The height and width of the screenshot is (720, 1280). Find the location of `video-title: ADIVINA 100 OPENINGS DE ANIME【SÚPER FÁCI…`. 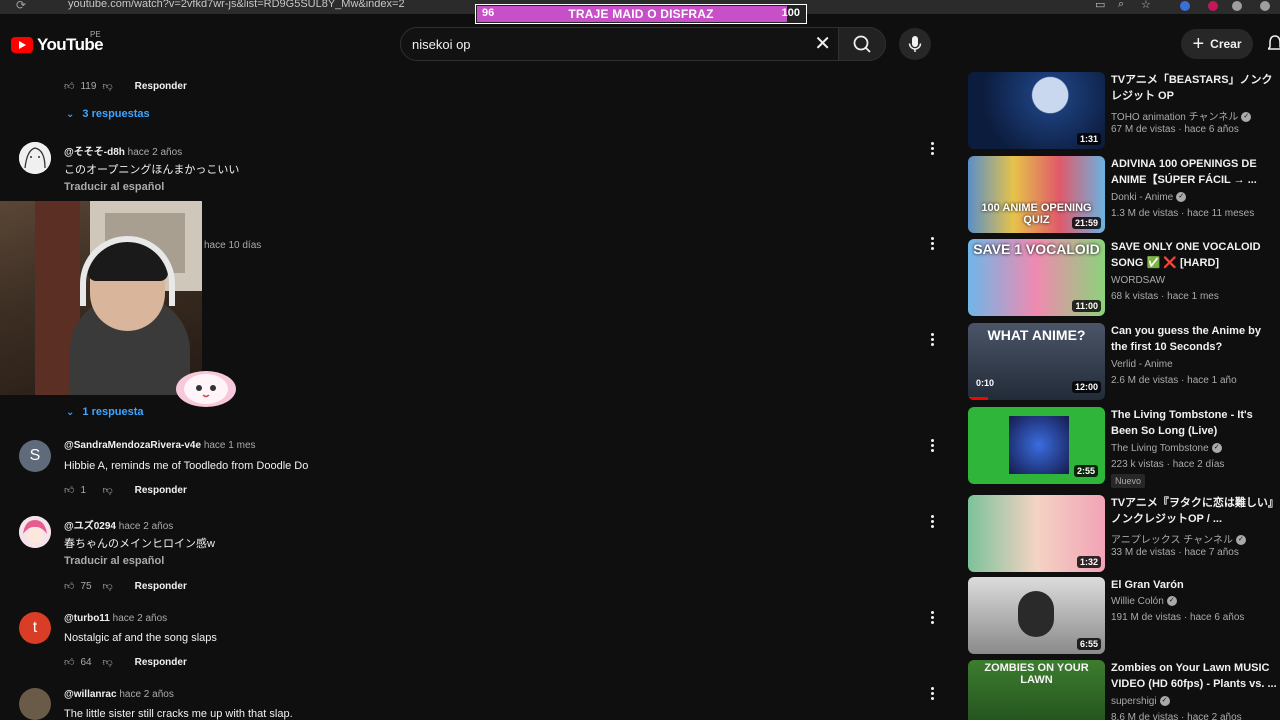

video-title: ADIVINA 100 OPENINGS DE ANIME【SÚPER FÁCI… is located at coordinates (1194, 172).